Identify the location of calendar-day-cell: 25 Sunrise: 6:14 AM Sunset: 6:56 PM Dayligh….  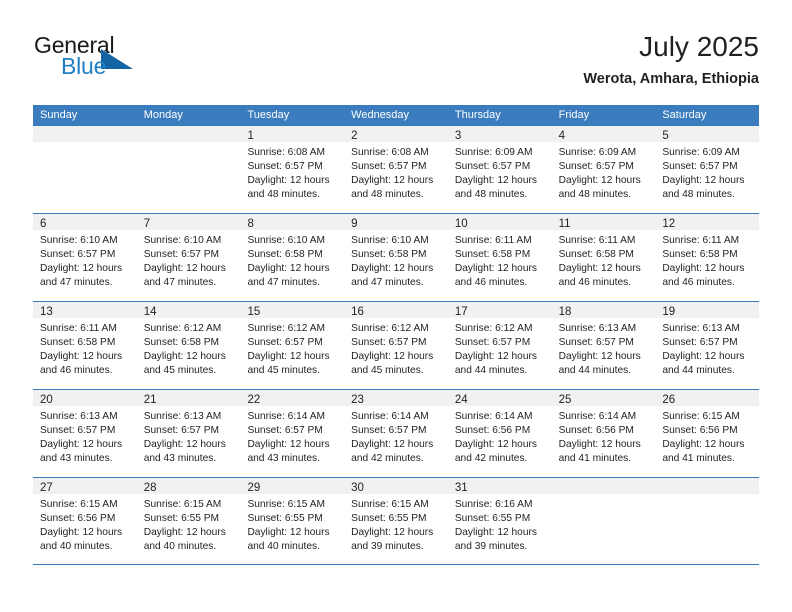
(603, 433).